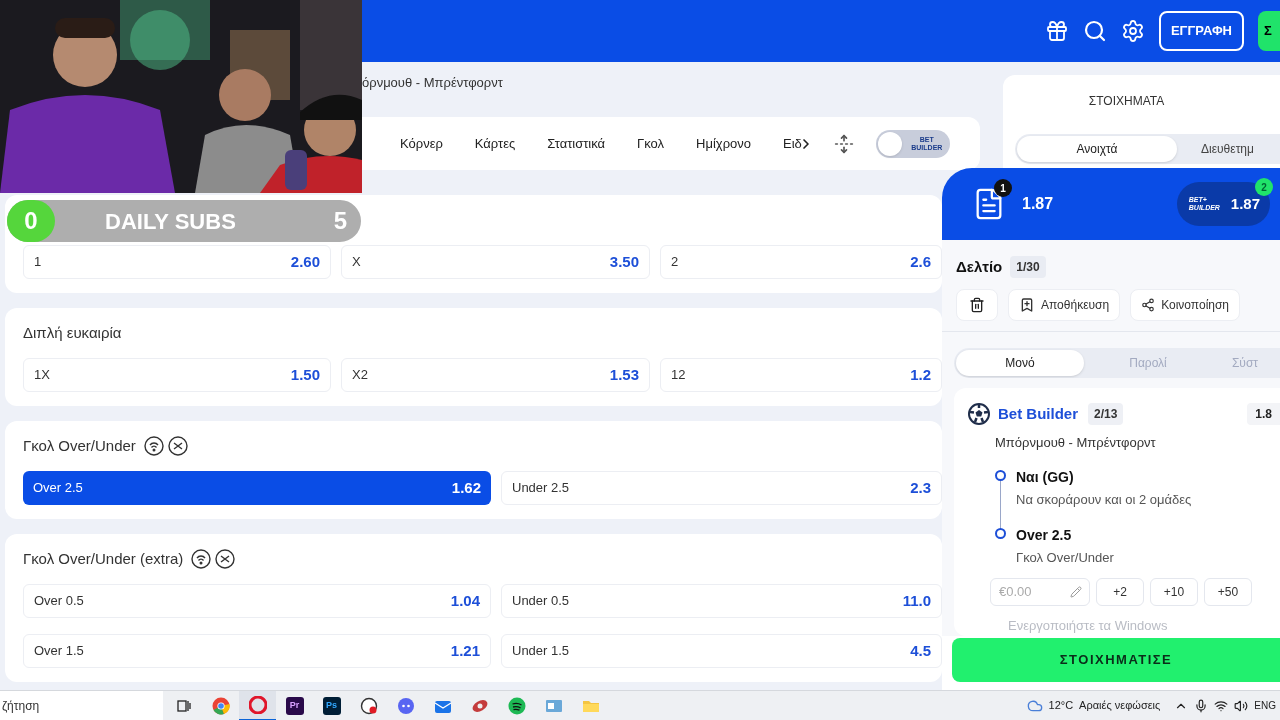  I want to click on trash-icon, so click(977, 304).